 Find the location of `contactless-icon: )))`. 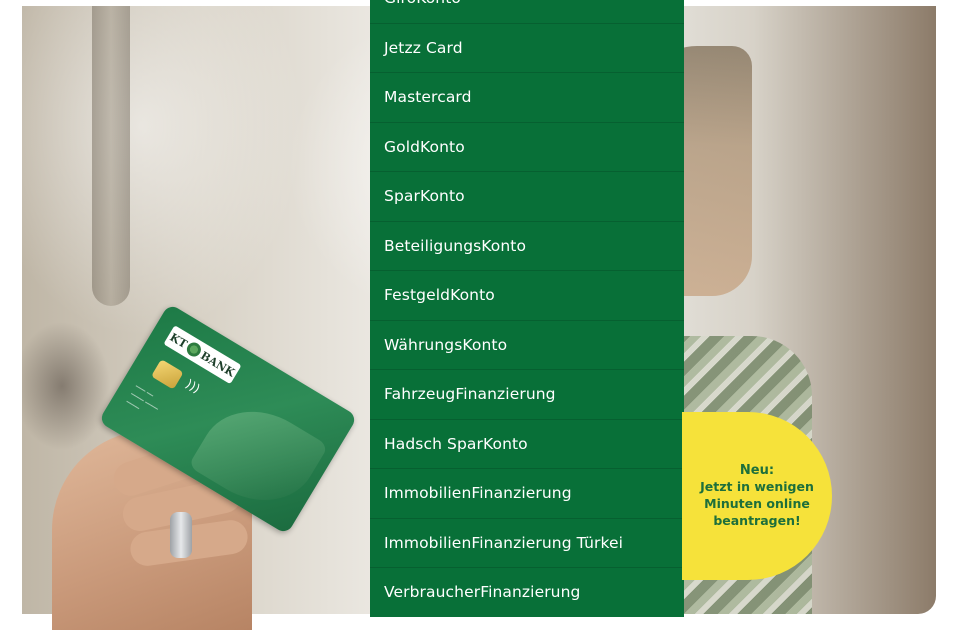

contactless-icon: ))) is located at coordinates (193, 386).